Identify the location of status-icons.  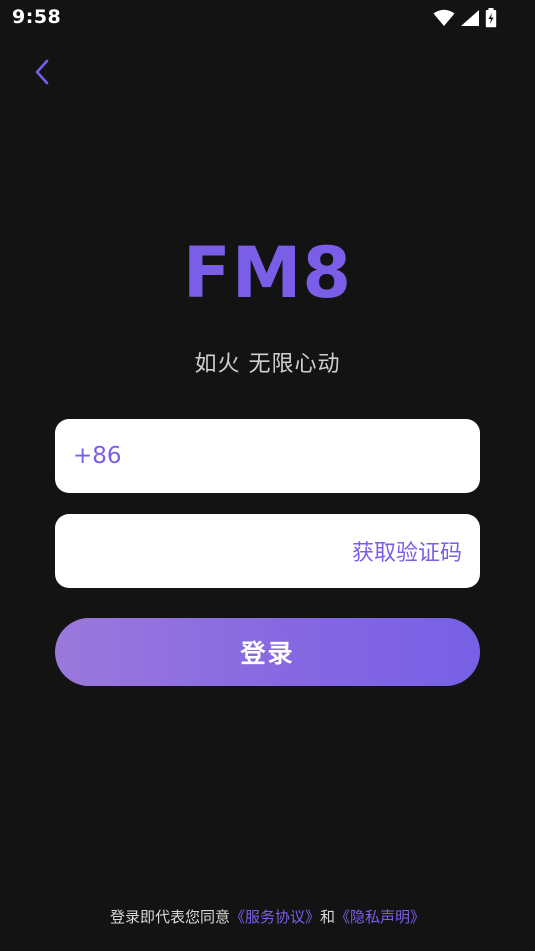
(465, 18).